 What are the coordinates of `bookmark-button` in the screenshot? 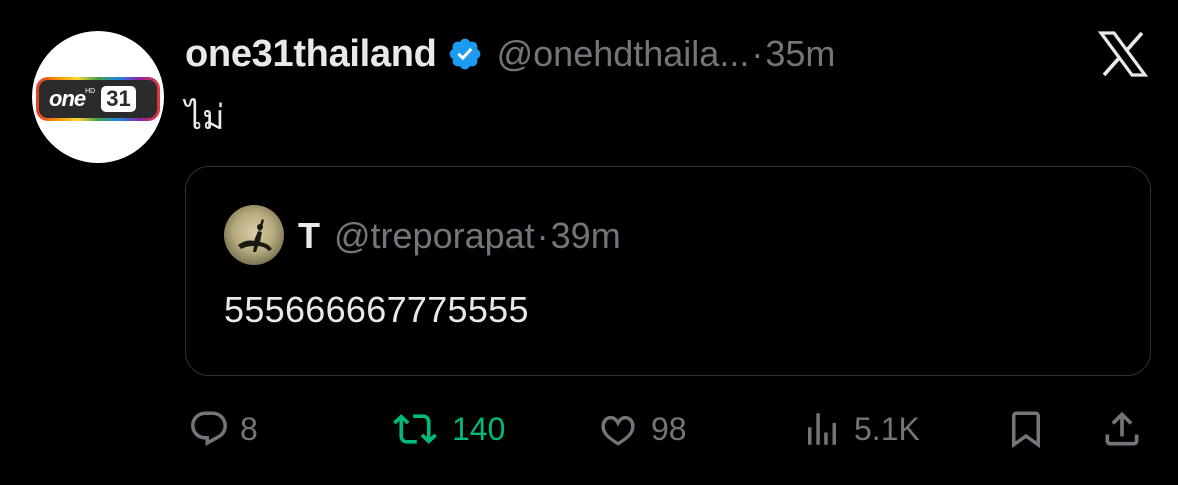 It's located at (1026, 429).